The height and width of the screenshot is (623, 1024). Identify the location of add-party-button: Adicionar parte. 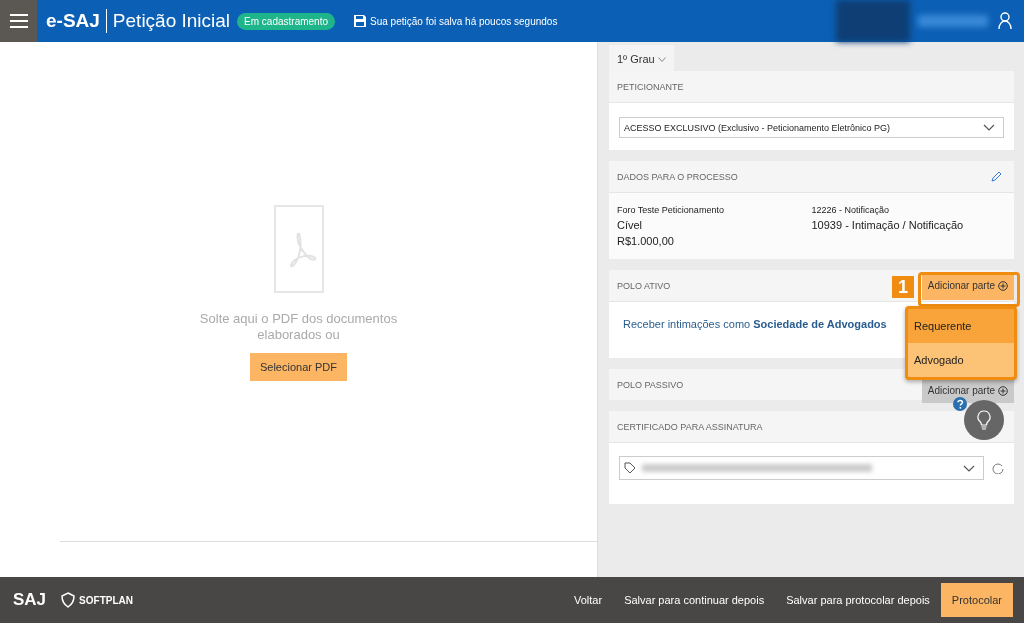
(967, 390).